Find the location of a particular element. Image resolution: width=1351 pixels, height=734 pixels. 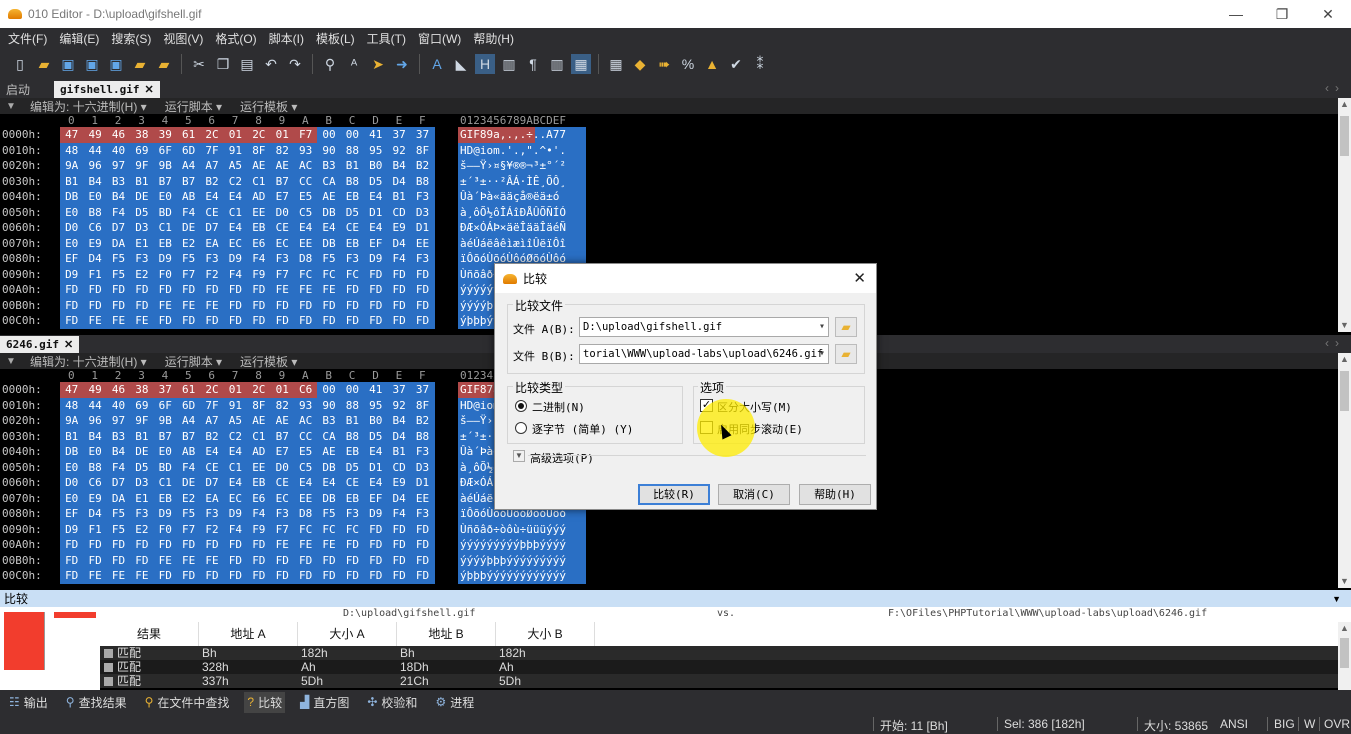

hex-bytes: E0 E9 DA E1 EB E2 EA EC E6 EC EE DB EB EF D4 EE is located at coordinates (247, 243).